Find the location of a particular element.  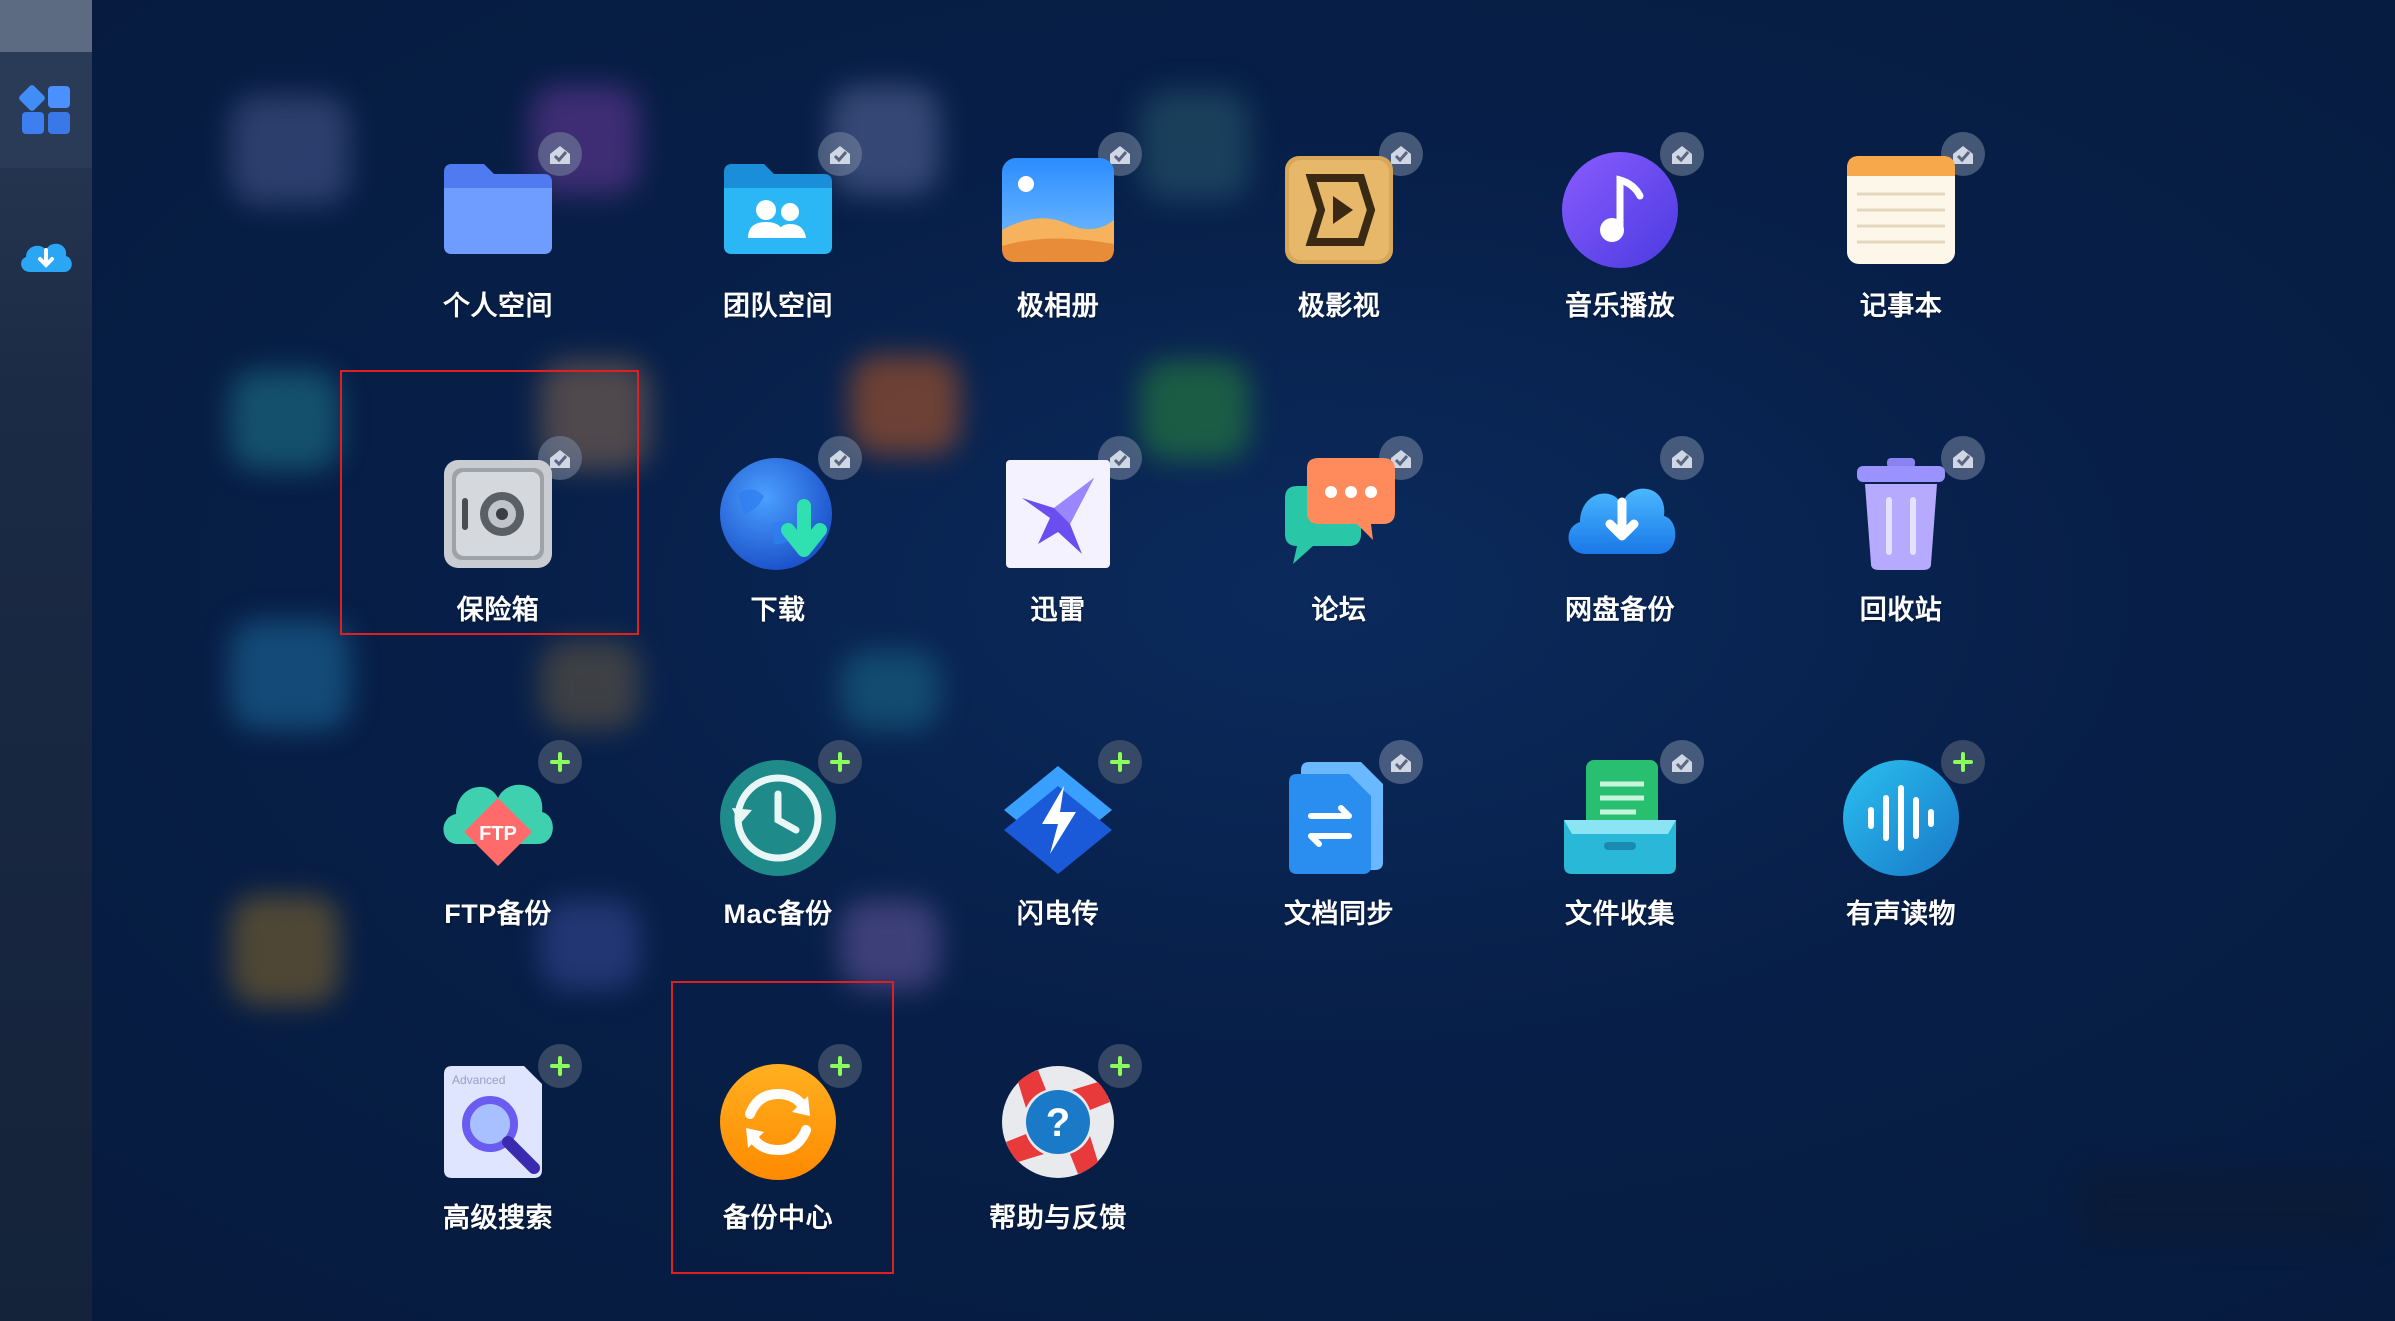

app-download: 下载 is located at coordinates (778, 529).